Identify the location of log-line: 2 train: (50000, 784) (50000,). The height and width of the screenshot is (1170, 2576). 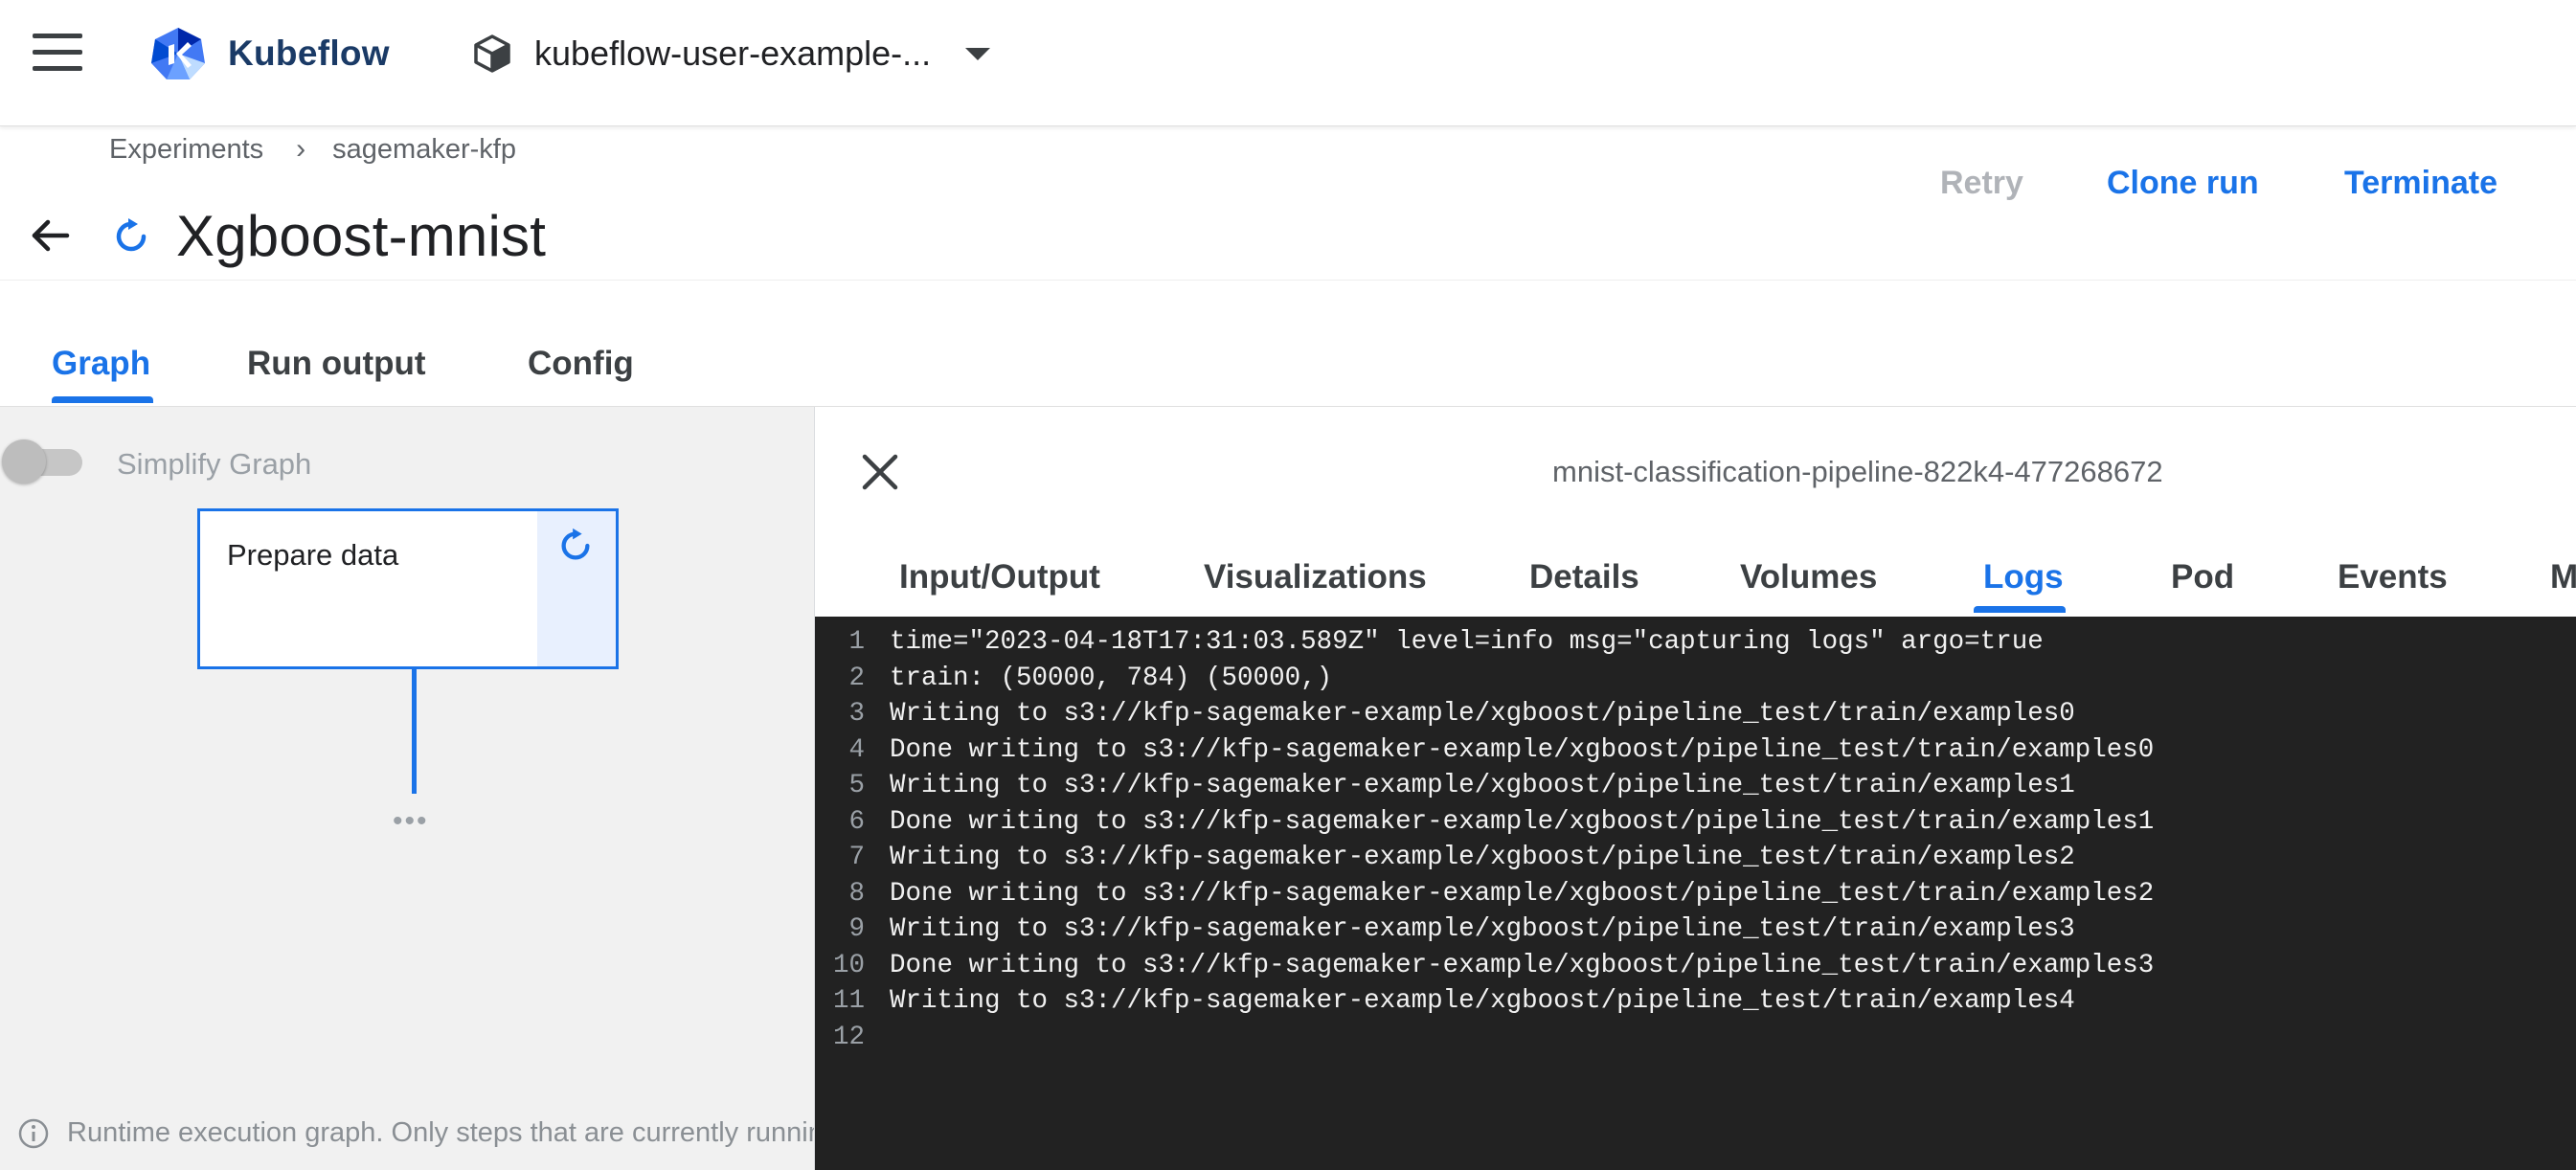
(1695, 679).